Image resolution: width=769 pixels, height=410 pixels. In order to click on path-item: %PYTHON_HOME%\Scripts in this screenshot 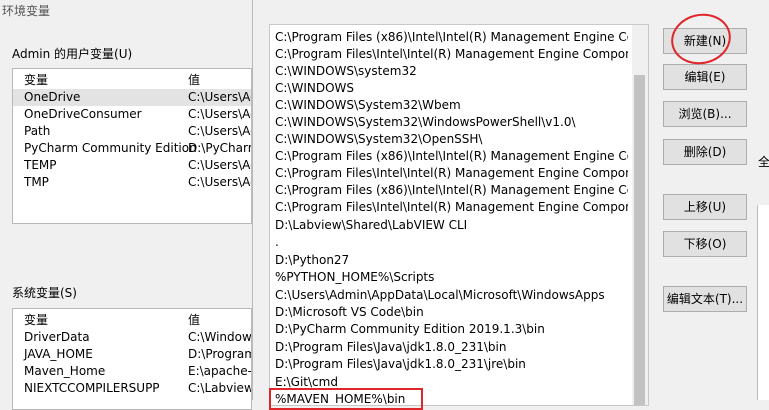, I will do `click(451, 277)`.